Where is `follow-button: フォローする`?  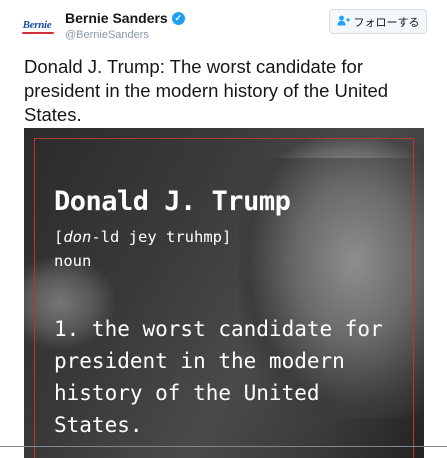 follow-button: フォローする is located at coordinates (378, 21).